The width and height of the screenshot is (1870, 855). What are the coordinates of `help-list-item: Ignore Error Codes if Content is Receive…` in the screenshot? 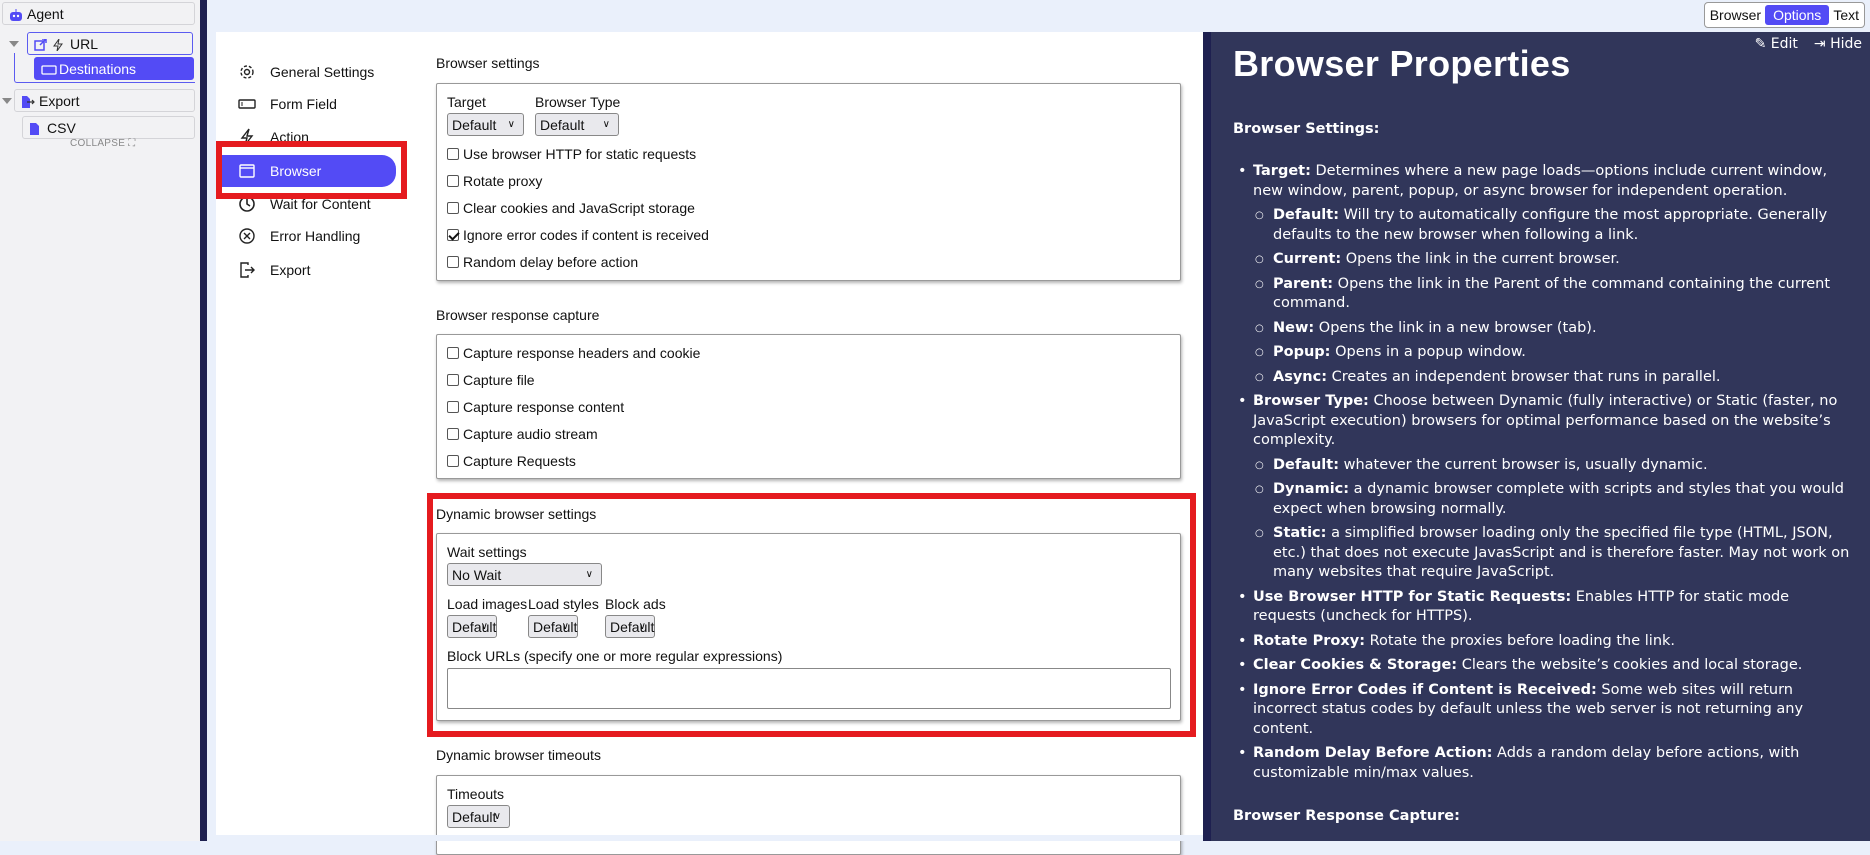 It's located at (1543, 710).